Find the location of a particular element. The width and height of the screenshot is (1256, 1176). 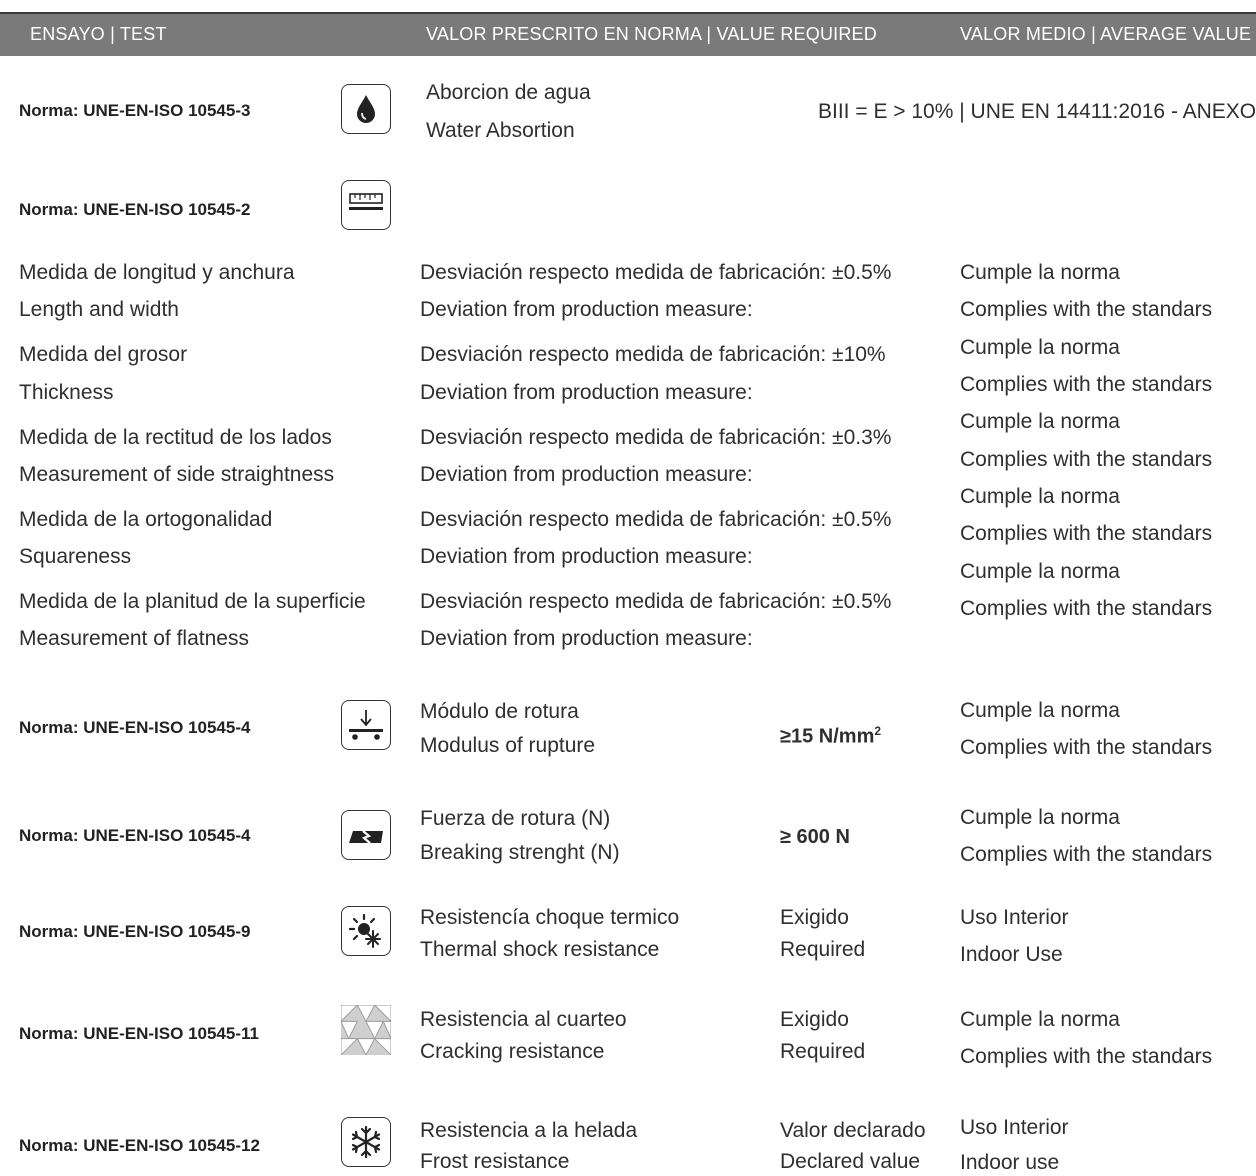

test-name-en: Modulus of rupture is located at coordinates (508, 745).